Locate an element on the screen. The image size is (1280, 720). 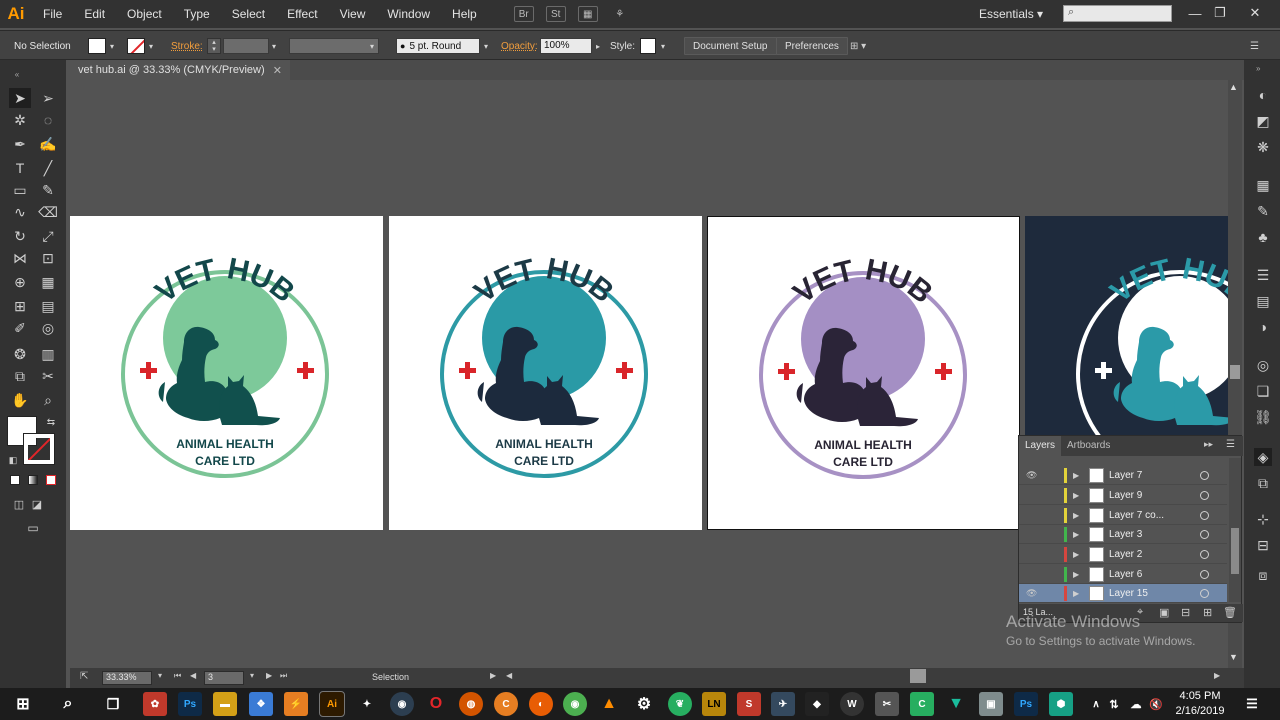
workspace-switcher: Essentials ▾ is located at coordinates (1011, 14).